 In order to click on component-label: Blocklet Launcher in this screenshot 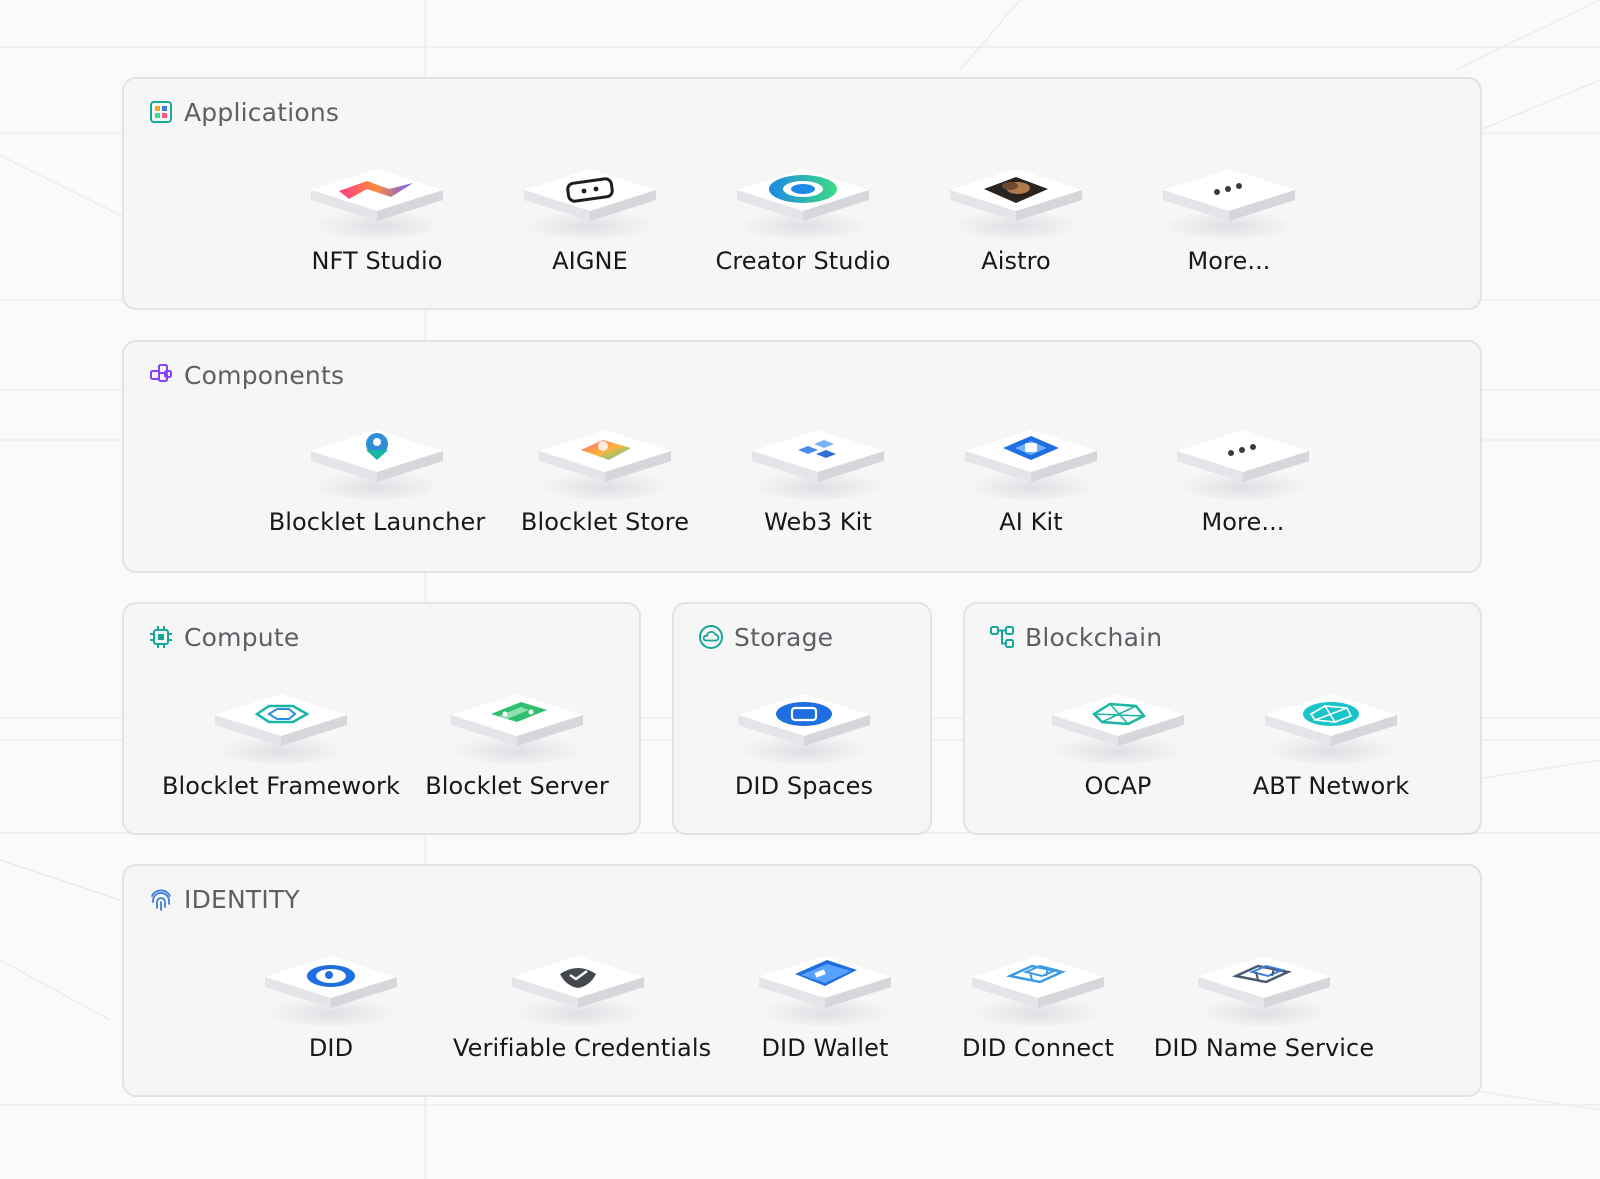, I will do `click(377, 522)`.